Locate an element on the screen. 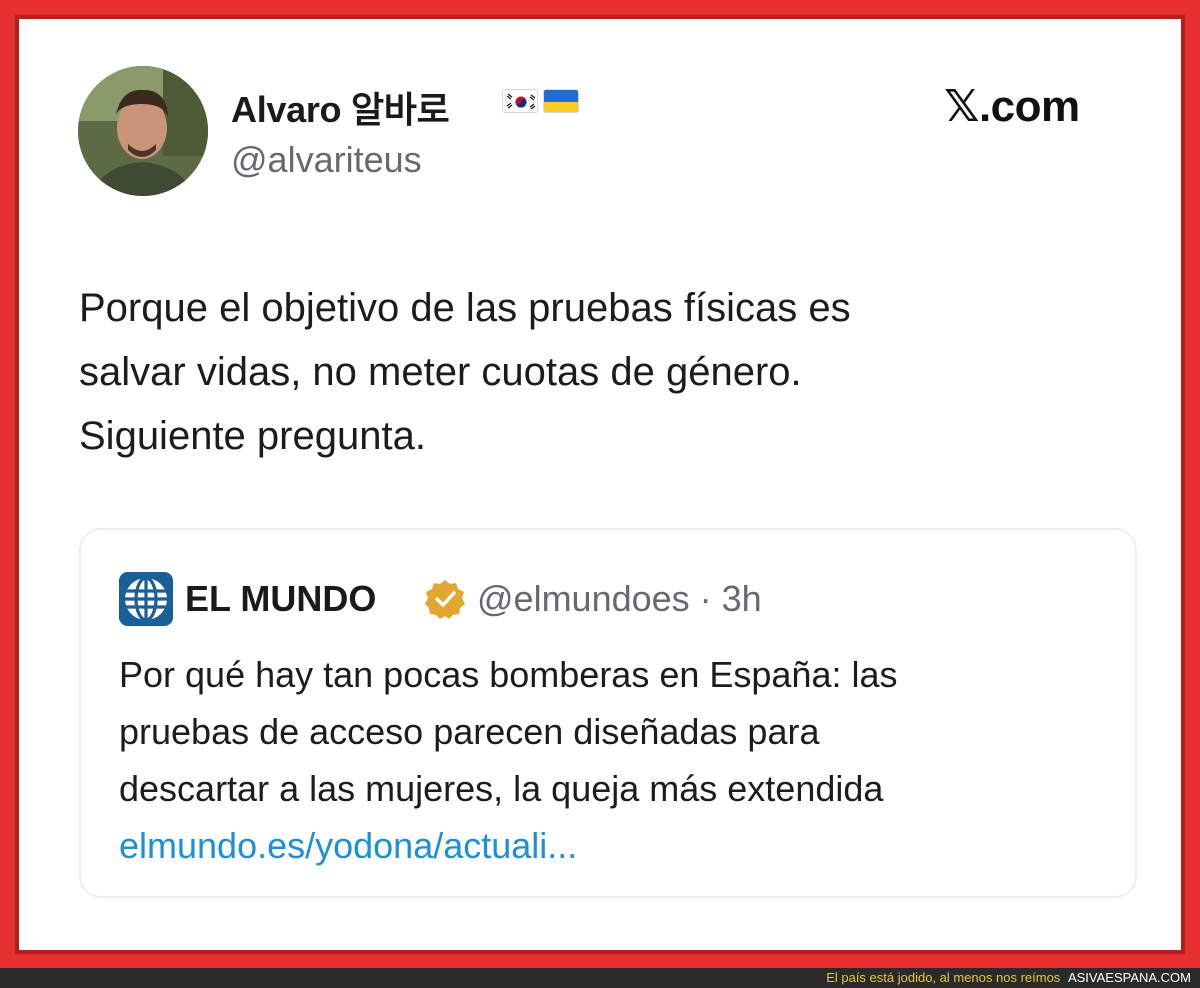 The height and width of the screenshot is (988, 1200). author-flags is located at coordinates (540, 101).